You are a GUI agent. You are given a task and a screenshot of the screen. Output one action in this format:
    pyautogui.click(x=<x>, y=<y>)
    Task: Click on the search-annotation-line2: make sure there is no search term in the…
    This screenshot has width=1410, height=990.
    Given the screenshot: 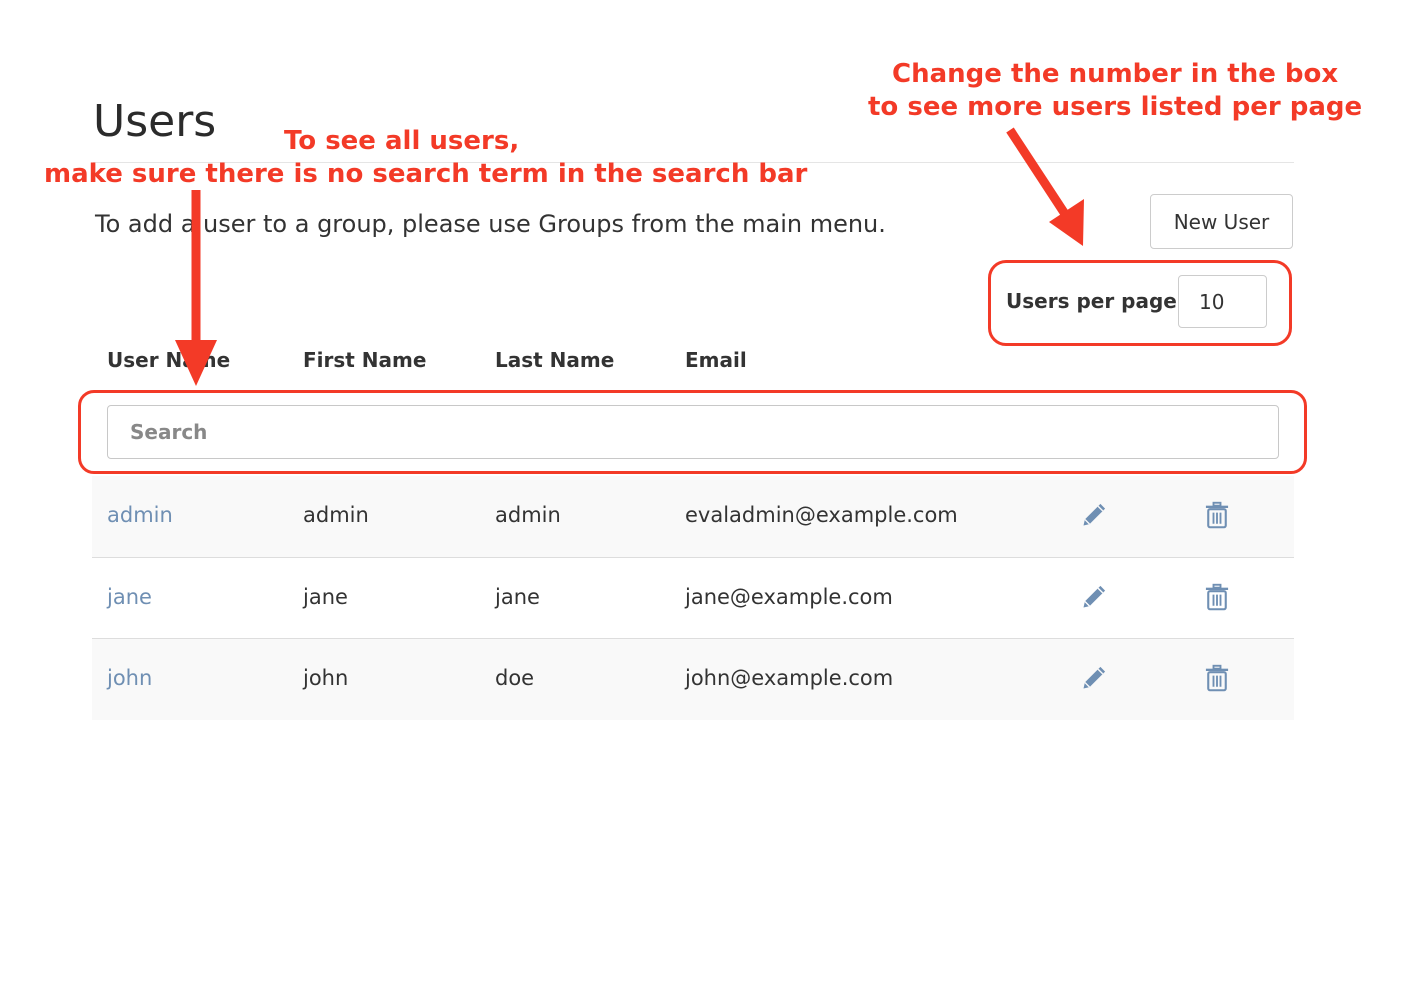 What is the action you would take?
    pyautogui.click(x=426, y=174)
    